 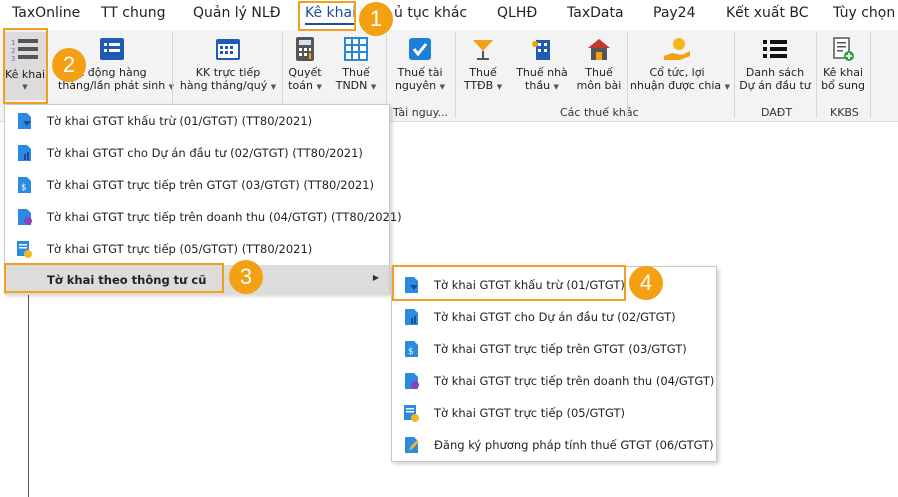 What do you see at coordinates (530, 413) in the screenshot?
I see `menu-item-label: Tờ khai GTGT trực tiếp (05/GTGT)` at bounding box center [530, 413].